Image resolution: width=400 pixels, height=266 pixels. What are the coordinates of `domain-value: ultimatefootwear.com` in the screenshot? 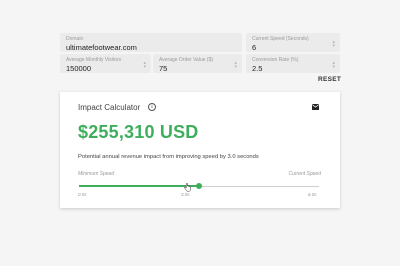 It's located at (151, 48).